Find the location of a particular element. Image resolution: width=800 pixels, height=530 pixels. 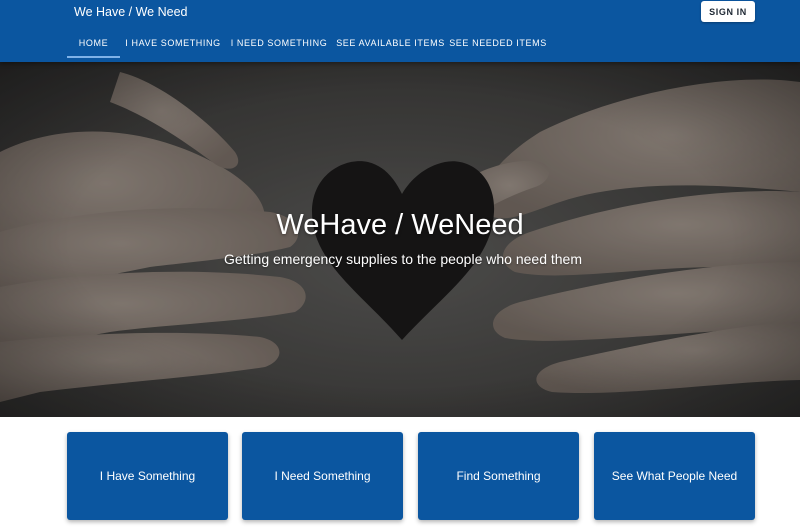

card-find-something: Find Something is located at coordinates (498, 476).